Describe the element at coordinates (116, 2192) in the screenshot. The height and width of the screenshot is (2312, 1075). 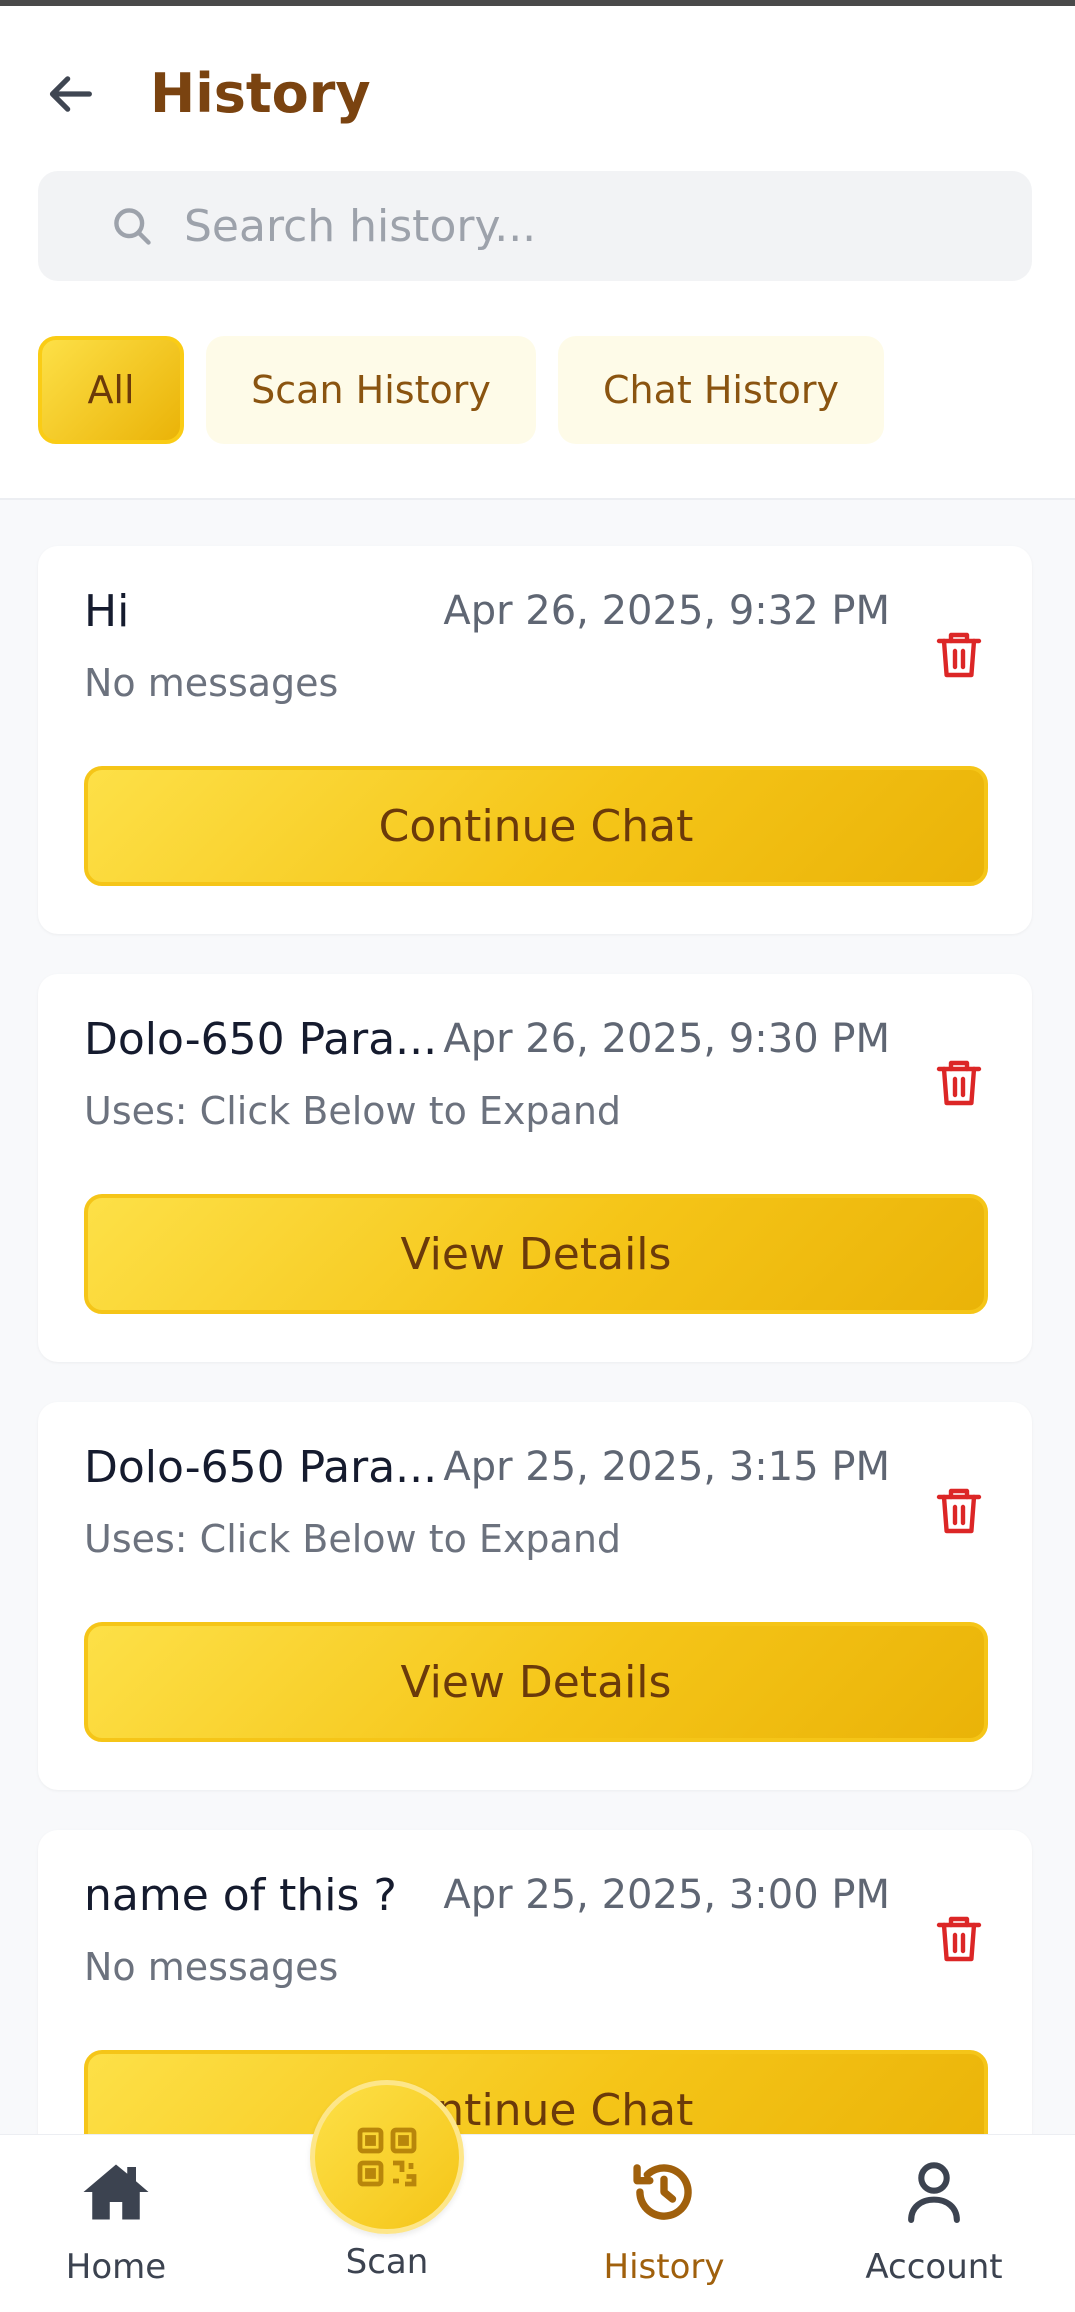
I see `home-icon` at that location.